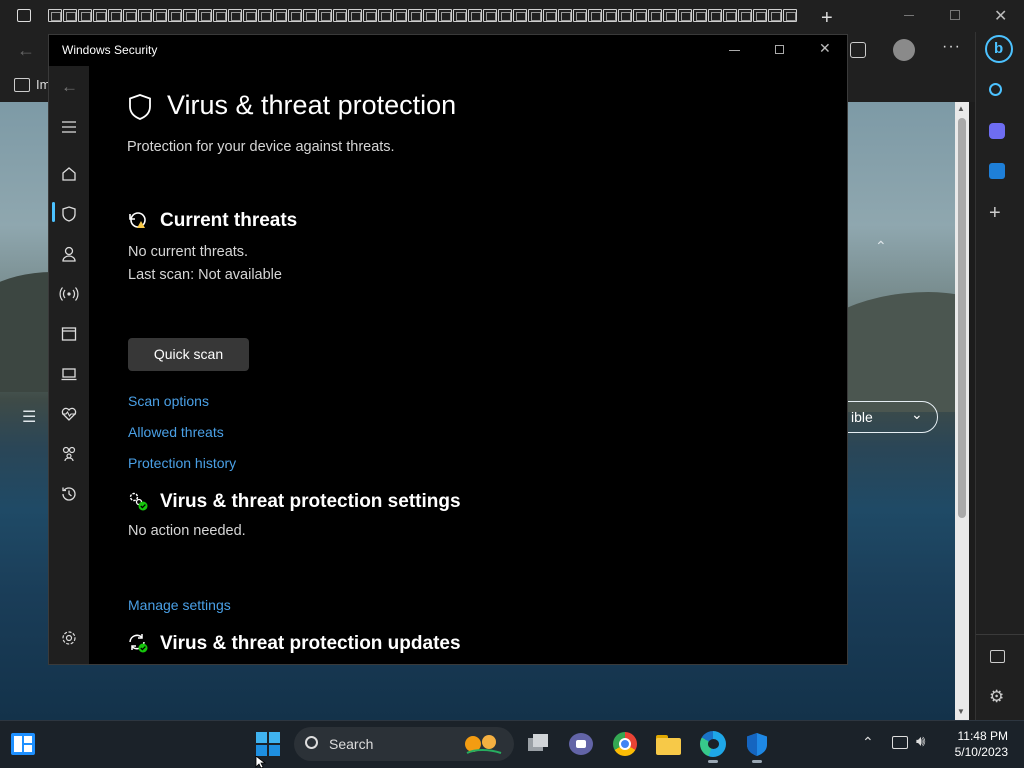 The width and height of the screenshot is (1024, 768). Describe the element at coordinates (268, 744) in the screenshot. I see `start-windows-icon` at that location.